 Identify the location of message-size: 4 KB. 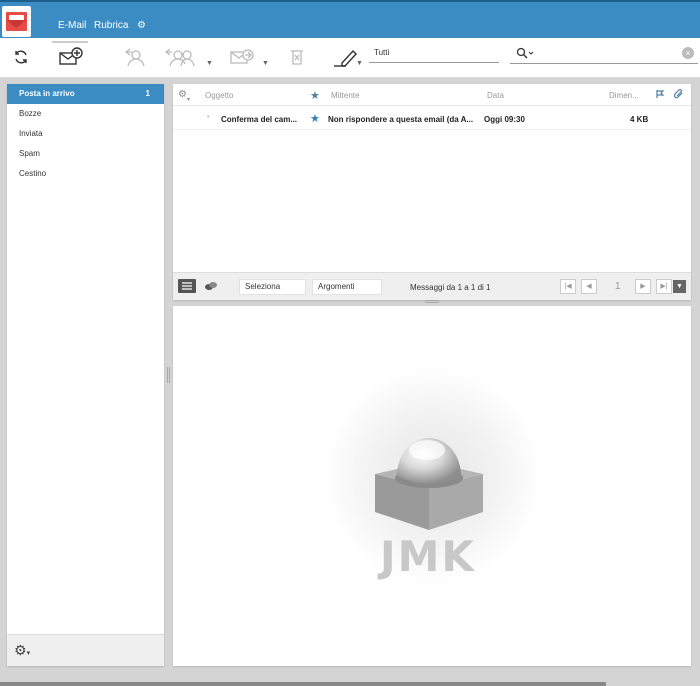
(639, 119).